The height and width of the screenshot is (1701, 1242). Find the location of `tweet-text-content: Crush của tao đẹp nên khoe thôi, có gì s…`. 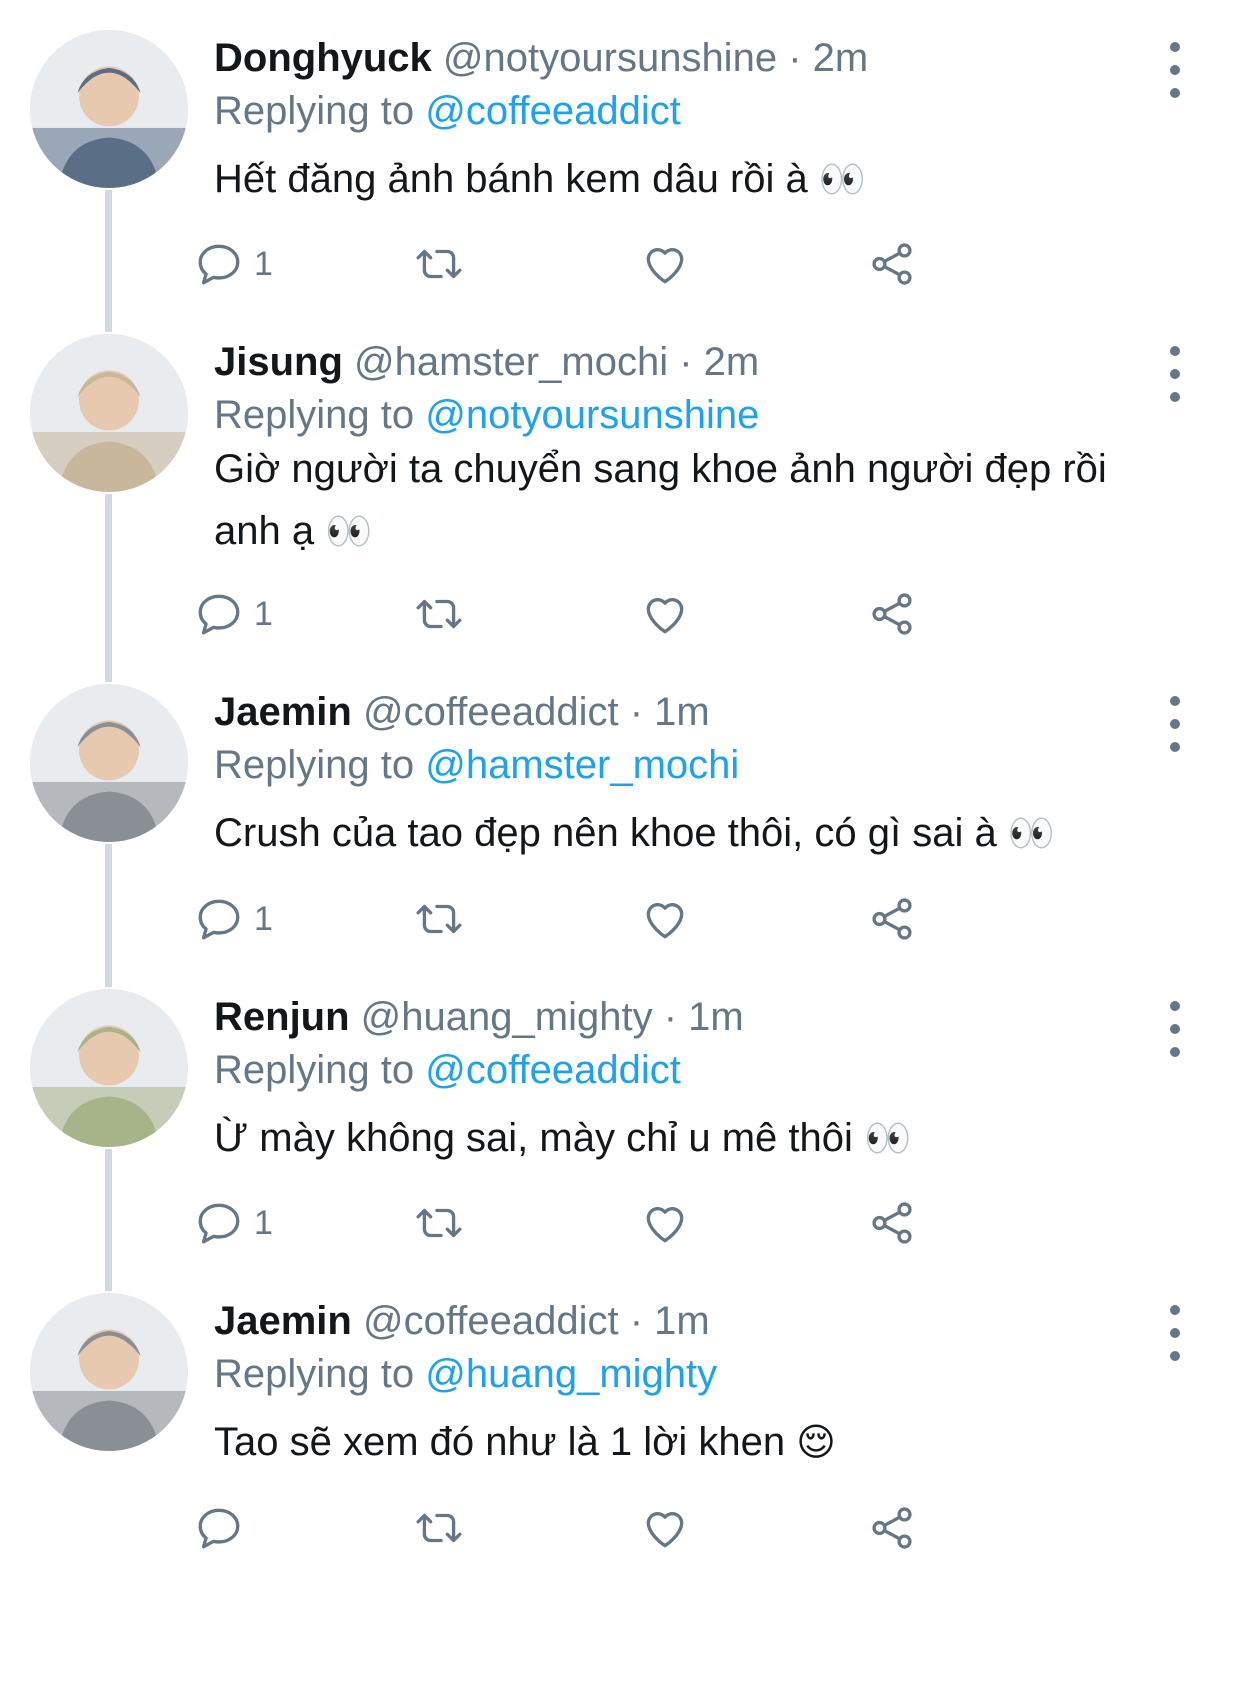

tweet-text-content: Crush của tao đẹp nên khoe thôi, có gì s… is located at coordinates (605, 833).